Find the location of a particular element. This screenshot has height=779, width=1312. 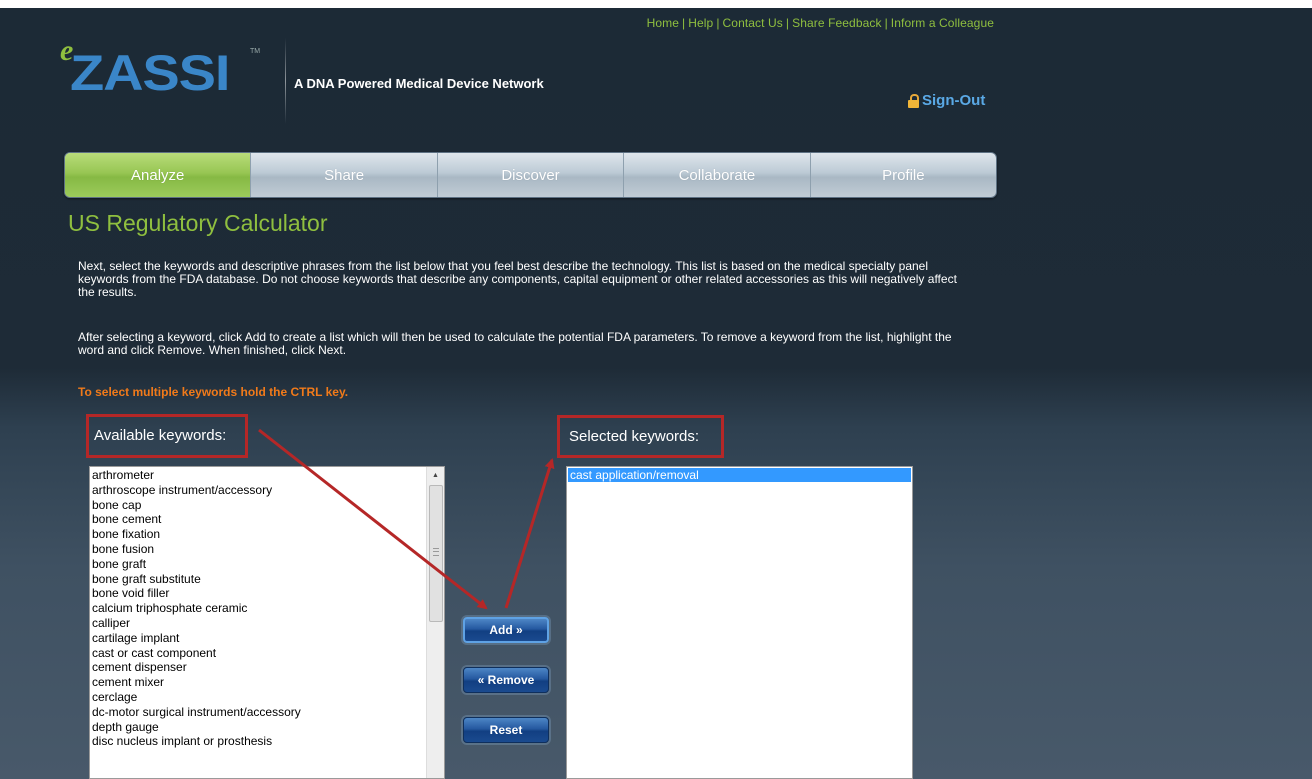

tagline: A DNA Powered Medical Device Network is located at coordinates (419, 83).